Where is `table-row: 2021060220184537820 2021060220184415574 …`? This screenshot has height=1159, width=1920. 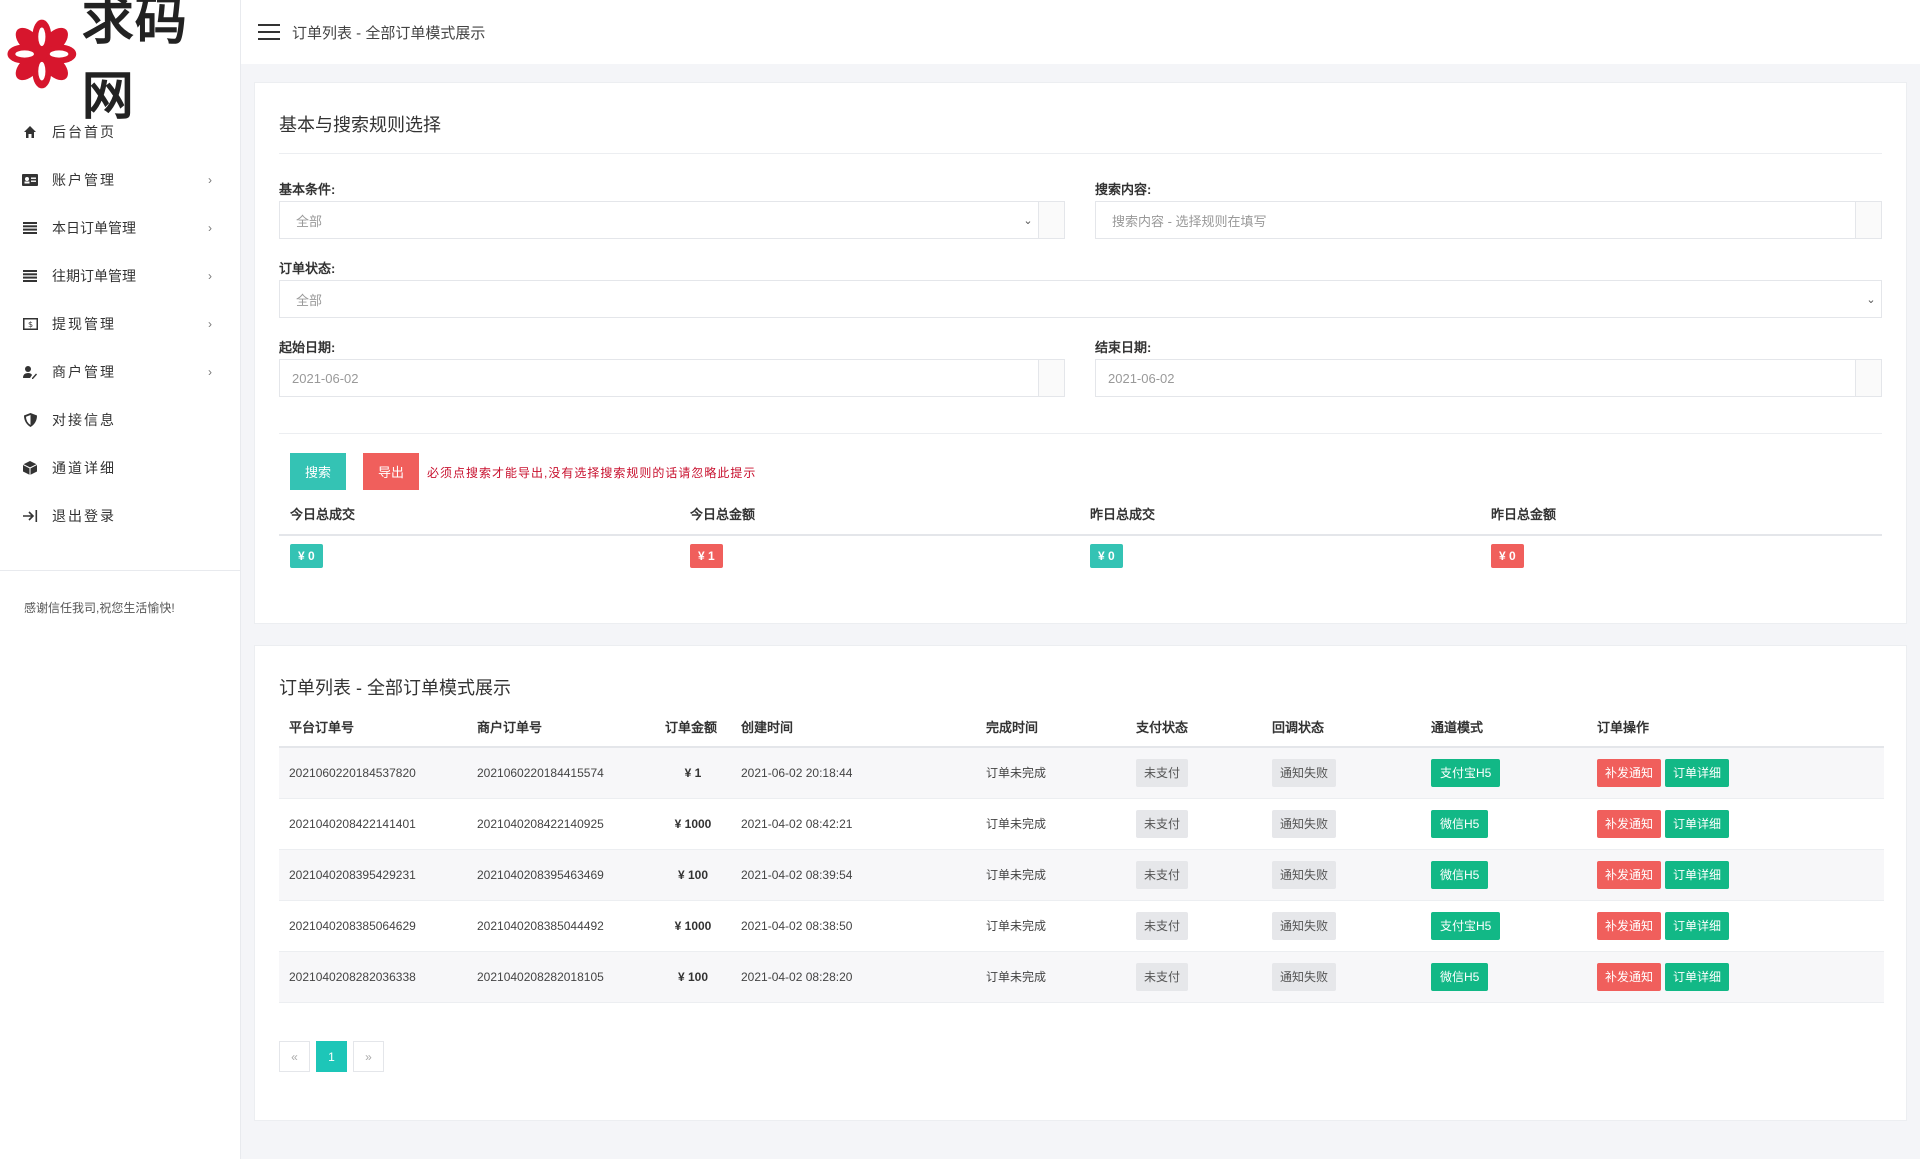
table-row: 2021060220184537820 2021060220184415574 … is located at coordinates (1081, 773).